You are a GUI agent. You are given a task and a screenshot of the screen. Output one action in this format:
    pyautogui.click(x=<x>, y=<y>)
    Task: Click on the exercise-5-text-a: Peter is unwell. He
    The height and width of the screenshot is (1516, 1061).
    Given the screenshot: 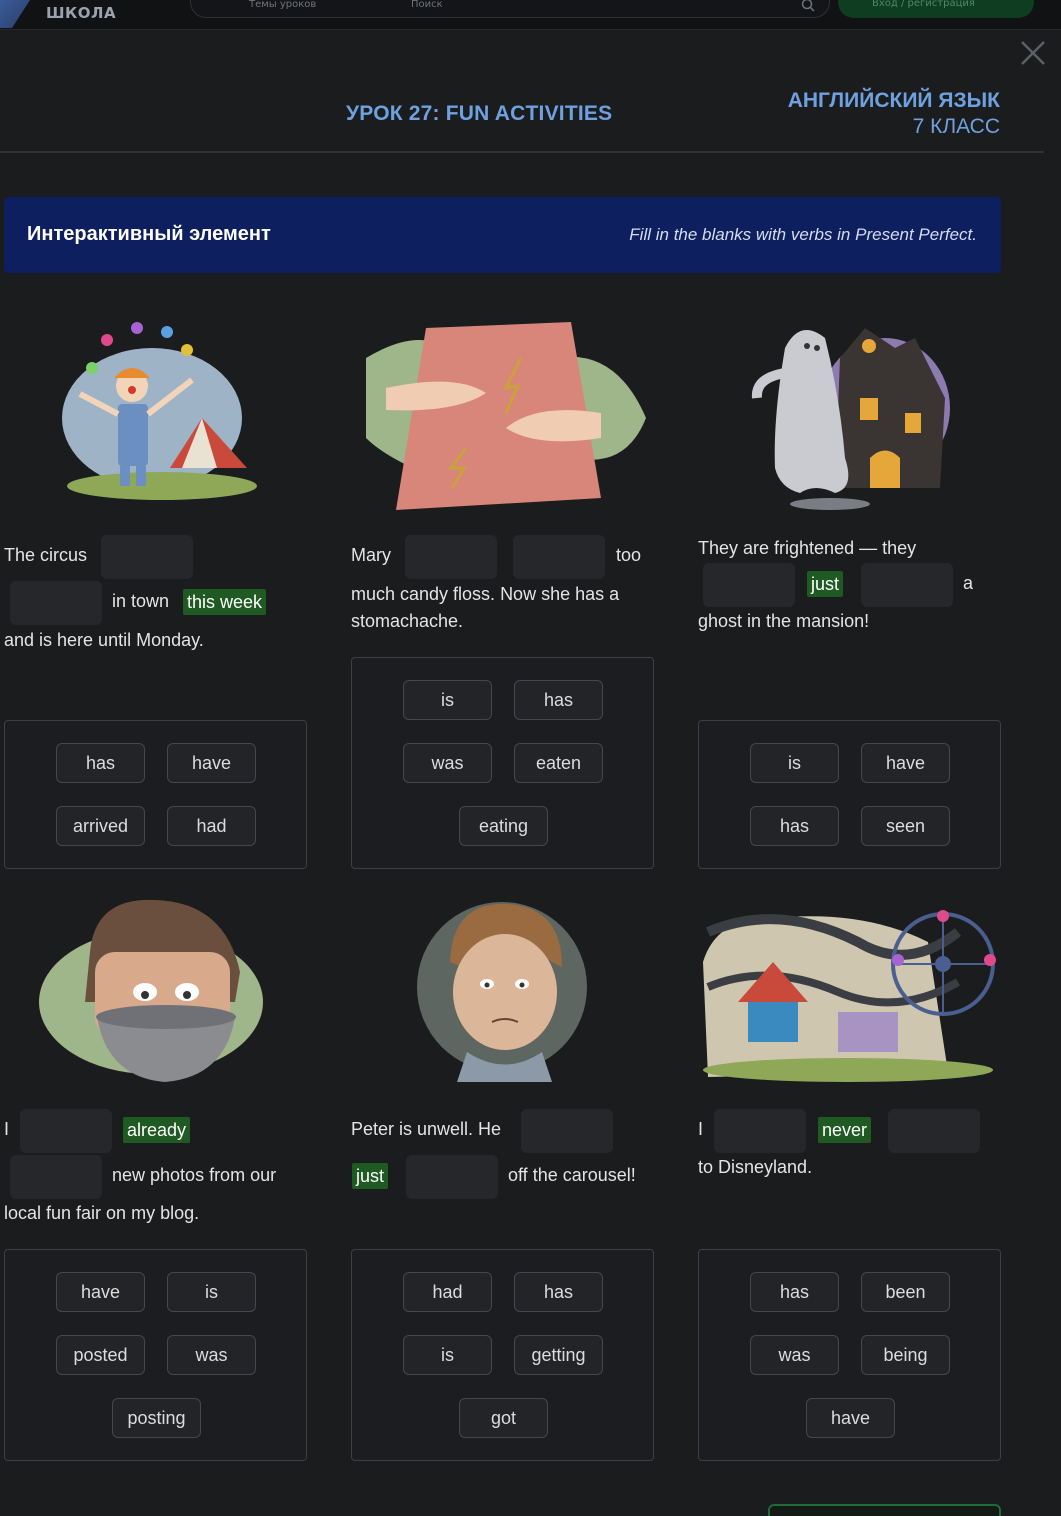 What is the action you would take?
    pyautogui.click(x=426, y=1129)
    